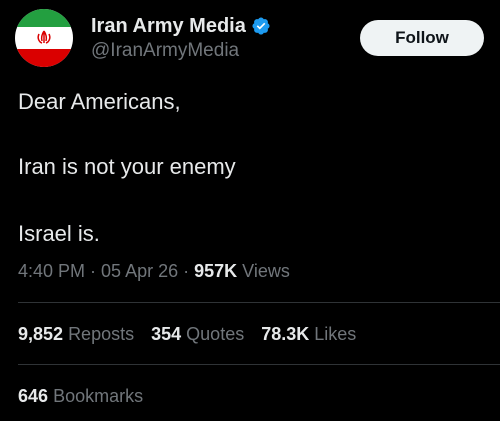  What do you see at coordinates (285, 334) in the screenshot?
I see `likes-count: 78.3K` at bounding box center [285, 334].